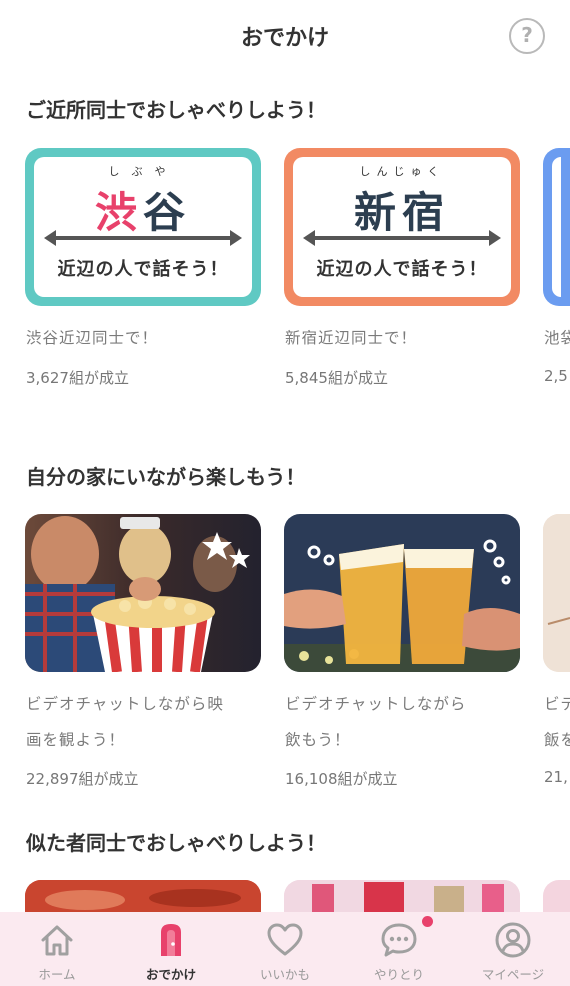 The width and height of the screenshot is (570, 986). I want to click on partial-photo, so click(556, 593).